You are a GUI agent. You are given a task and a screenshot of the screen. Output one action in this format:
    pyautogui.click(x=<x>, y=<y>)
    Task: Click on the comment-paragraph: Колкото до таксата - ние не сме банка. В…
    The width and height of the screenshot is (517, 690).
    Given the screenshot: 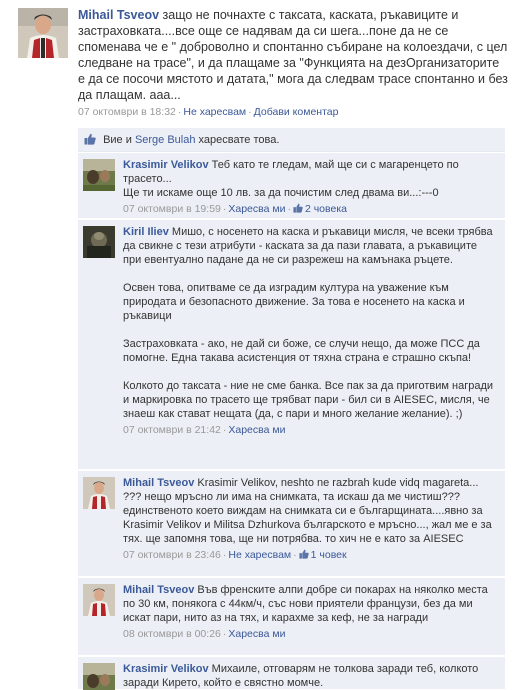 What is the action you would take?
    pyautogui.click(x=308, y=400)
    